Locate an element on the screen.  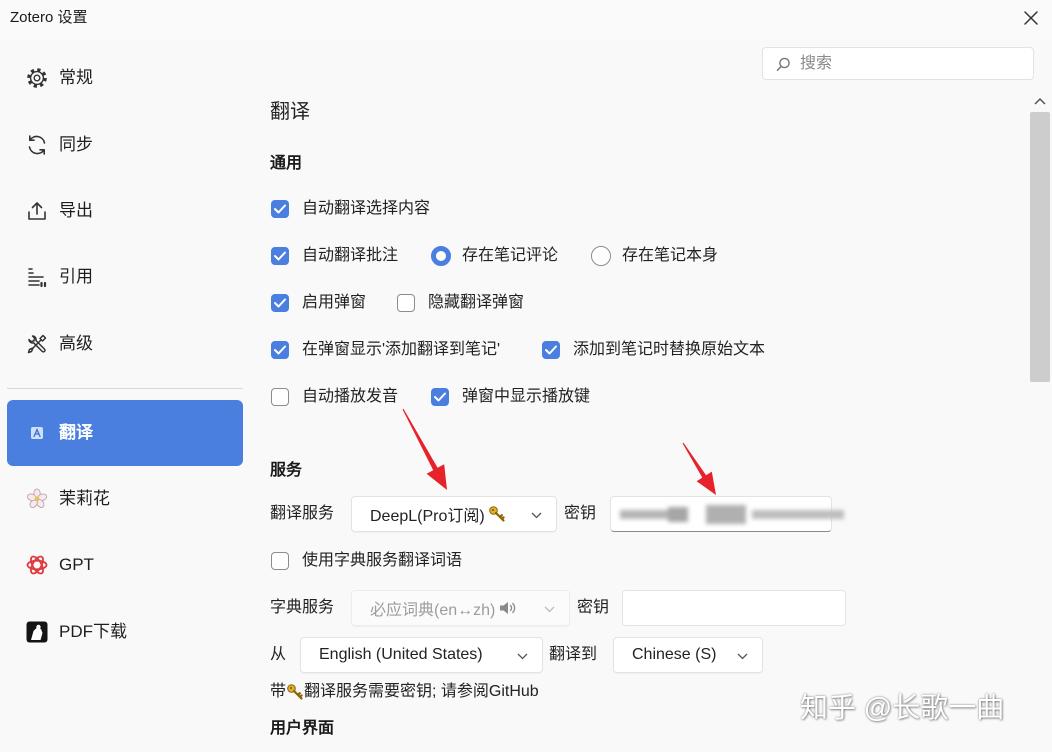
autoplay-pronunciation-option: 自动播放发音 is located at coordinates (334, 397).